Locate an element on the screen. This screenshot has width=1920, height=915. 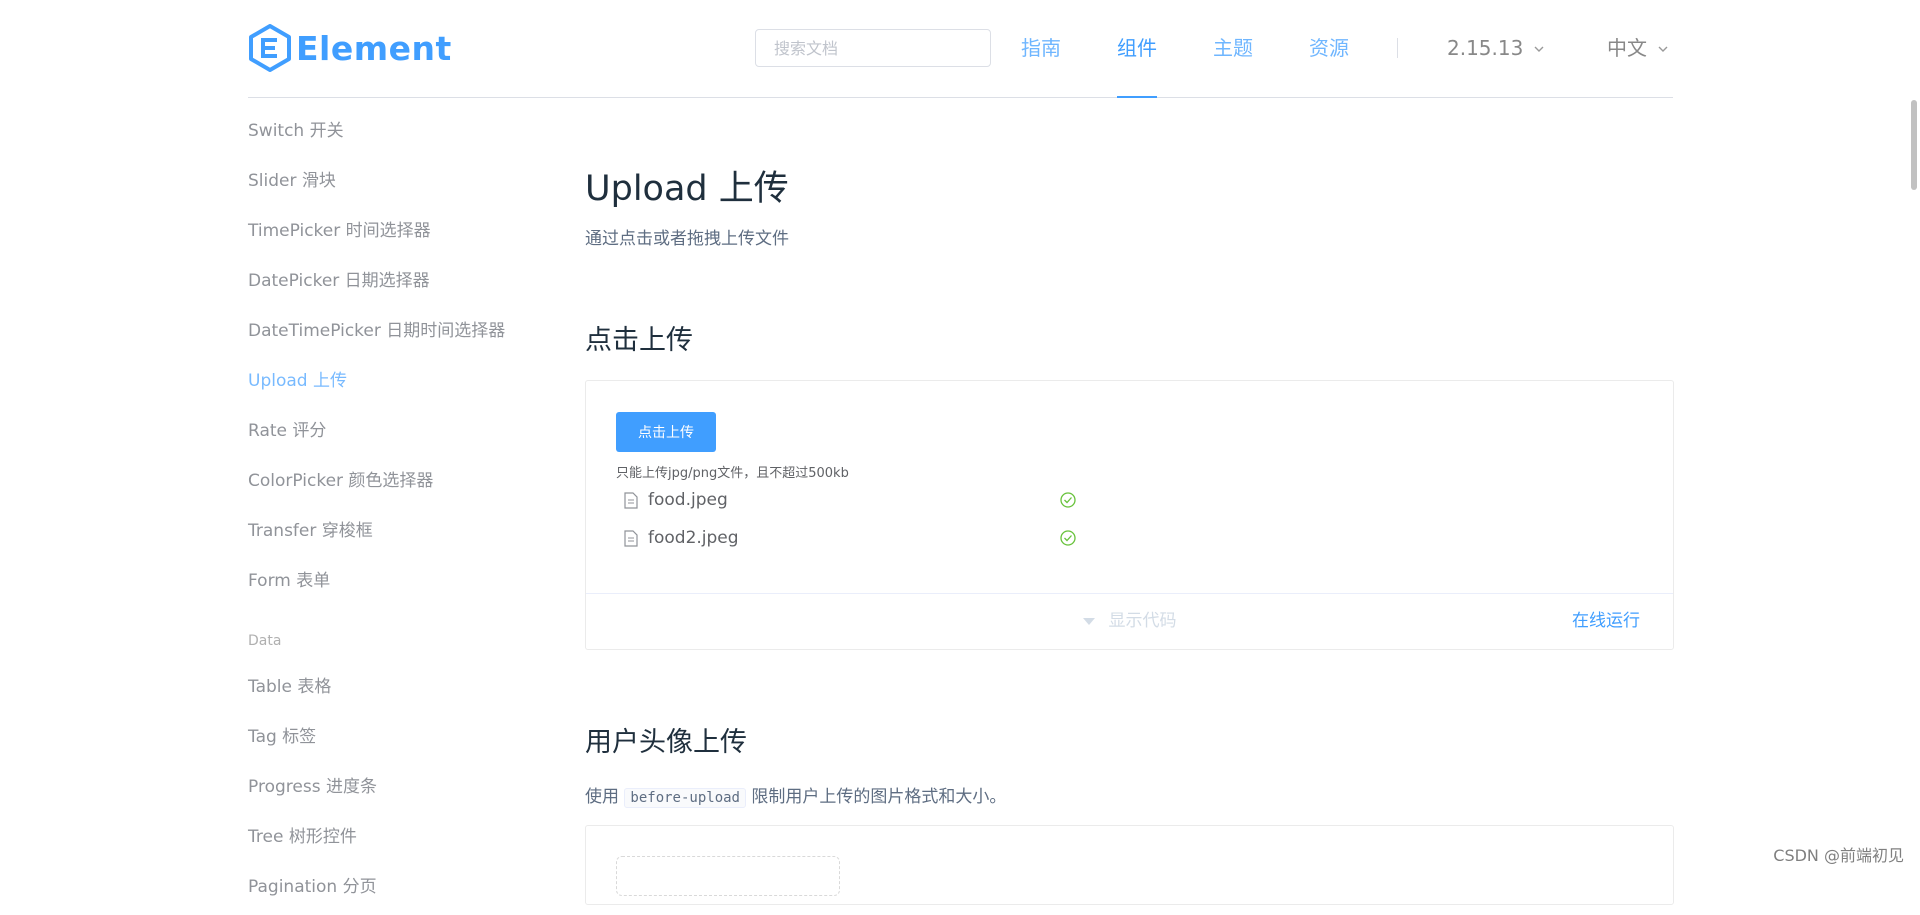
sidebar-item-pagination: Pagination 分页 is located at coordinates (398, 885).